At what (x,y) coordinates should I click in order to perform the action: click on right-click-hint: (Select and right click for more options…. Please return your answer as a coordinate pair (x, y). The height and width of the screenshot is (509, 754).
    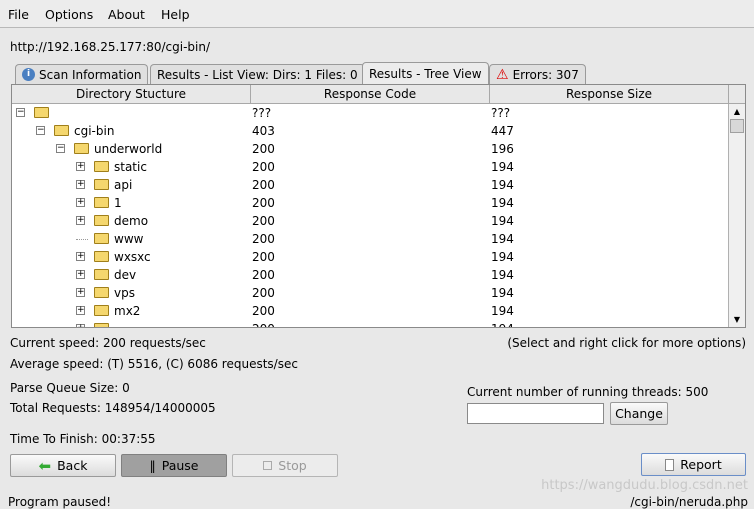
    Looking at the image, I should click on (626, 343).